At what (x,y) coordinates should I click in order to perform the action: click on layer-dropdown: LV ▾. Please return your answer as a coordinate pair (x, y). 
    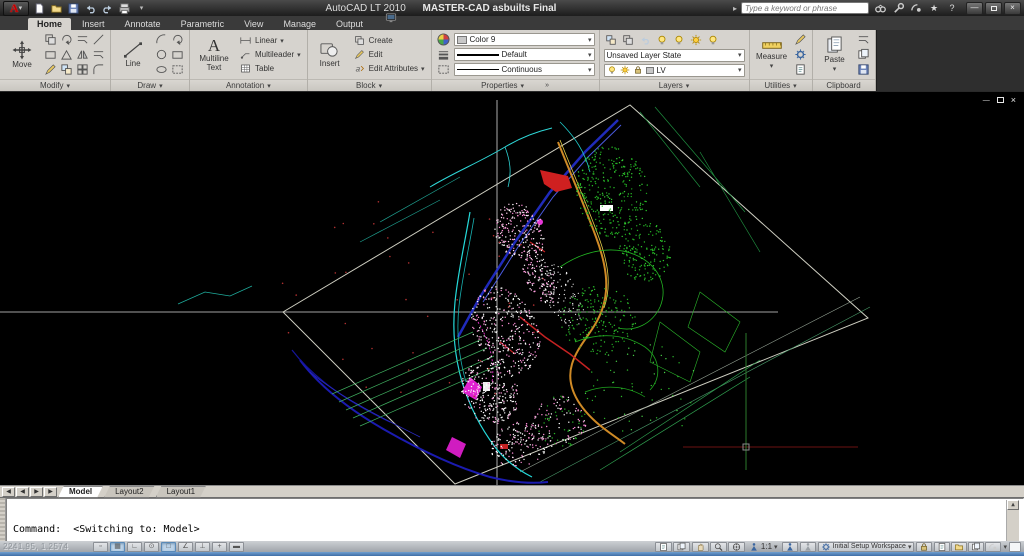
    Looking at the image, I should click on (674, 70).